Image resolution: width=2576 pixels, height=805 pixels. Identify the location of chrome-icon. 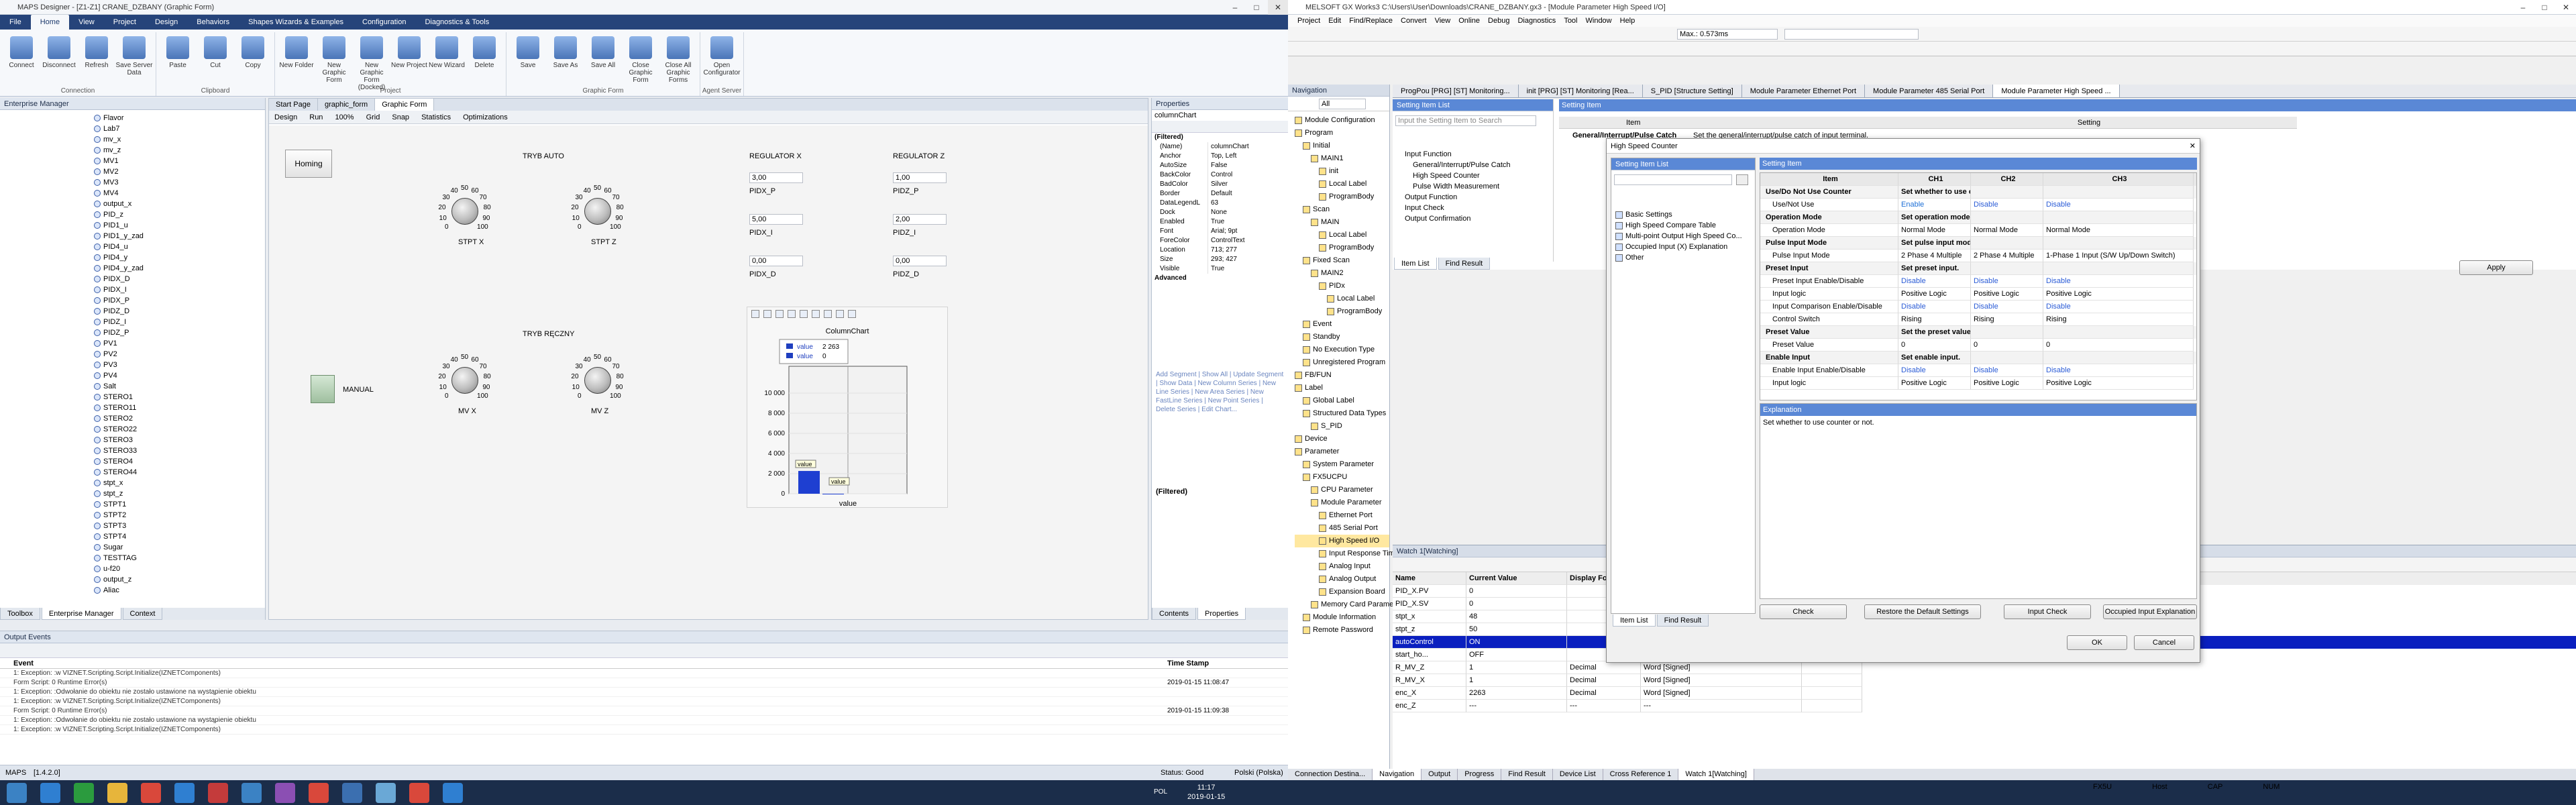
(151, 793).